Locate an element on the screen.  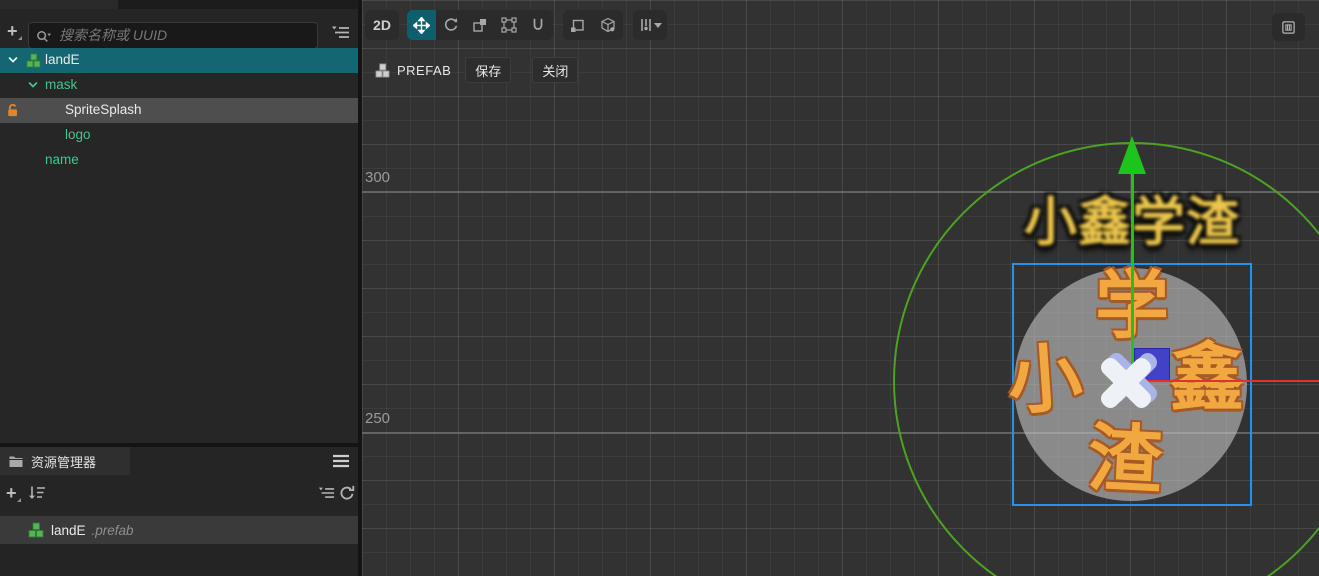
gizmo-settings-group is located at coordinates (650, 25).